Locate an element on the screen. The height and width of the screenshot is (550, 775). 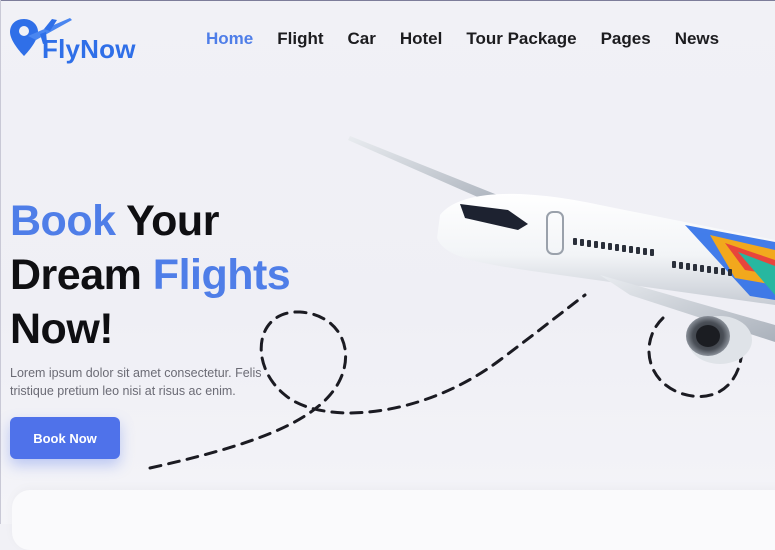
brand-logo: FlyNow is located at coordinates (80, 40).